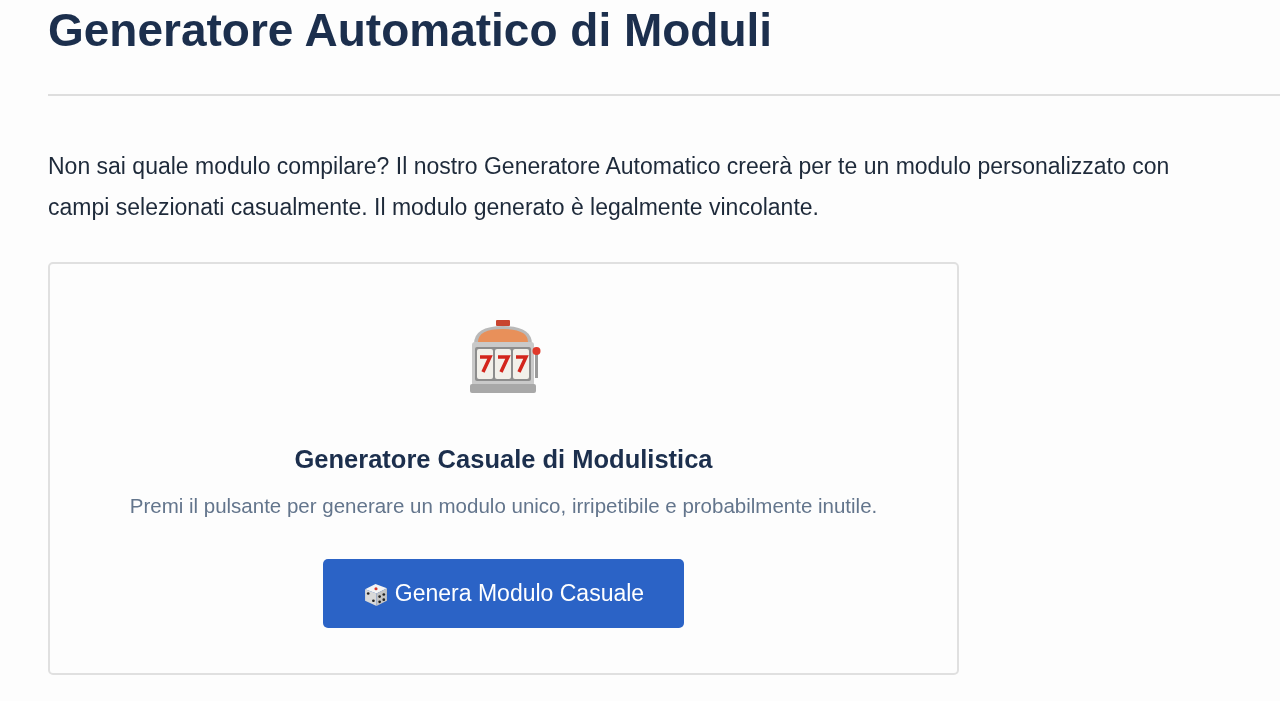 Image resolution: width=1280 pixels, height=701 pixels. What do you see at coordinates (503, 593) in the screenshot?
I see `generate-button: Genera Modulo Casuale` at bounding box center [503, 593].